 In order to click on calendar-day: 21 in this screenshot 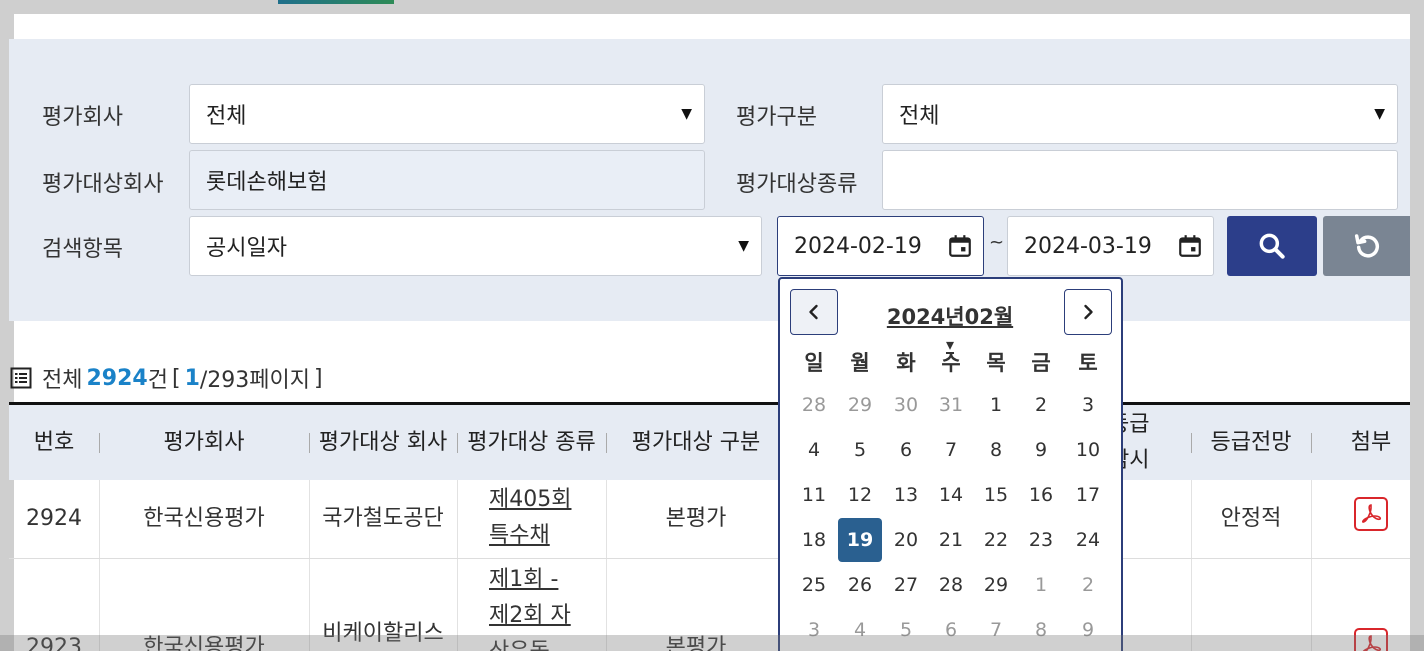, I will do `click(951, 540)`.